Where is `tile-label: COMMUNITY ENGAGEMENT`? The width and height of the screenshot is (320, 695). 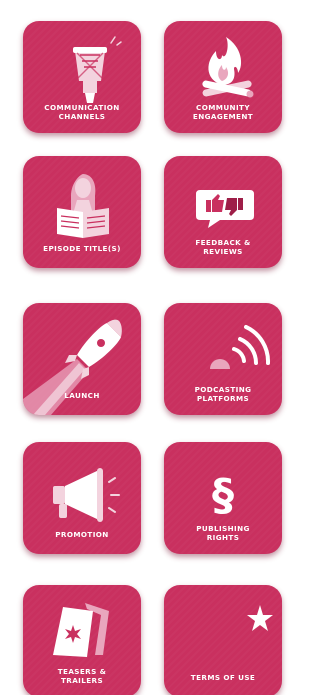 tile-label: COMMUNITY ENGAGEMENT is located at coordinates (223, 112).